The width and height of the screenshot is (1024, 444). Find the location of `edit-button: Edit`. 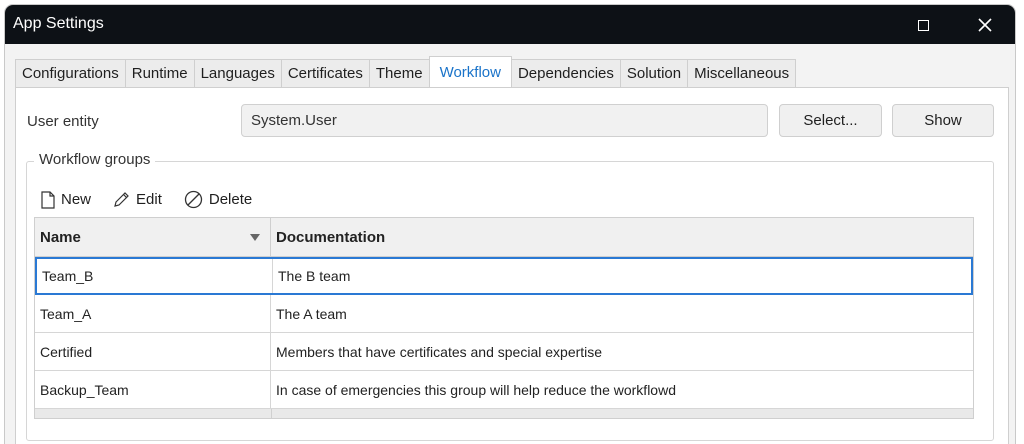

edit-button: Edit is located at coordinates (137, 199).